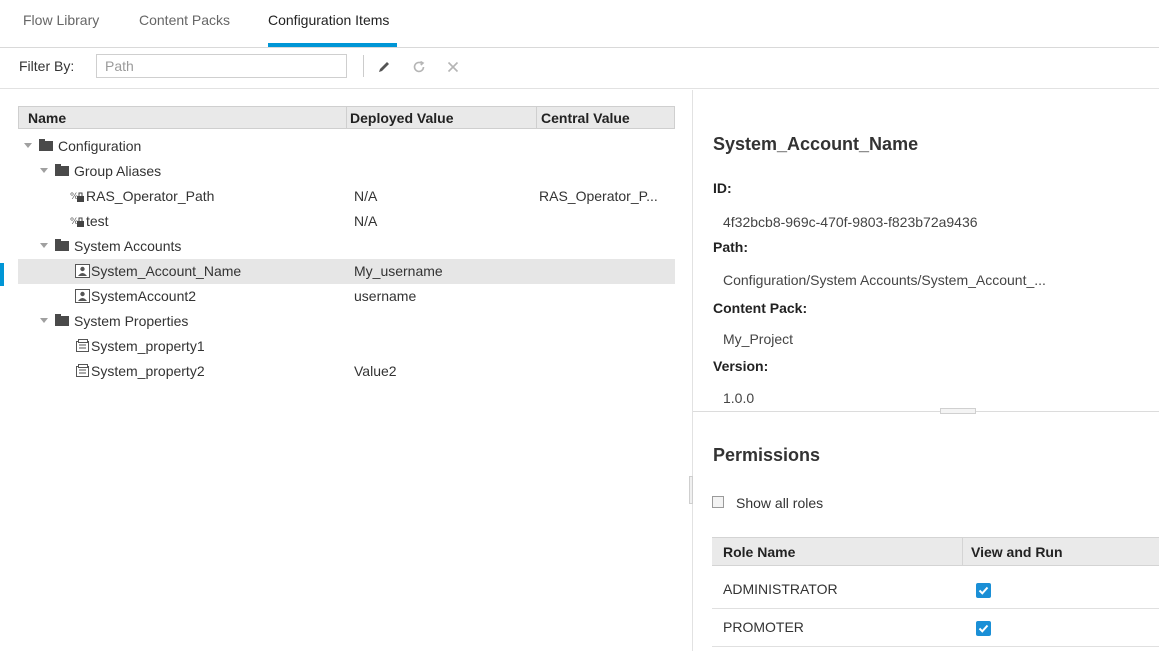 The height and width of the screenshot is (651, 1159). Describe the element at coordinates (935, 590) in the screenshot. I see `permission-row-administrator: ADMINISTRATOR` at that location.